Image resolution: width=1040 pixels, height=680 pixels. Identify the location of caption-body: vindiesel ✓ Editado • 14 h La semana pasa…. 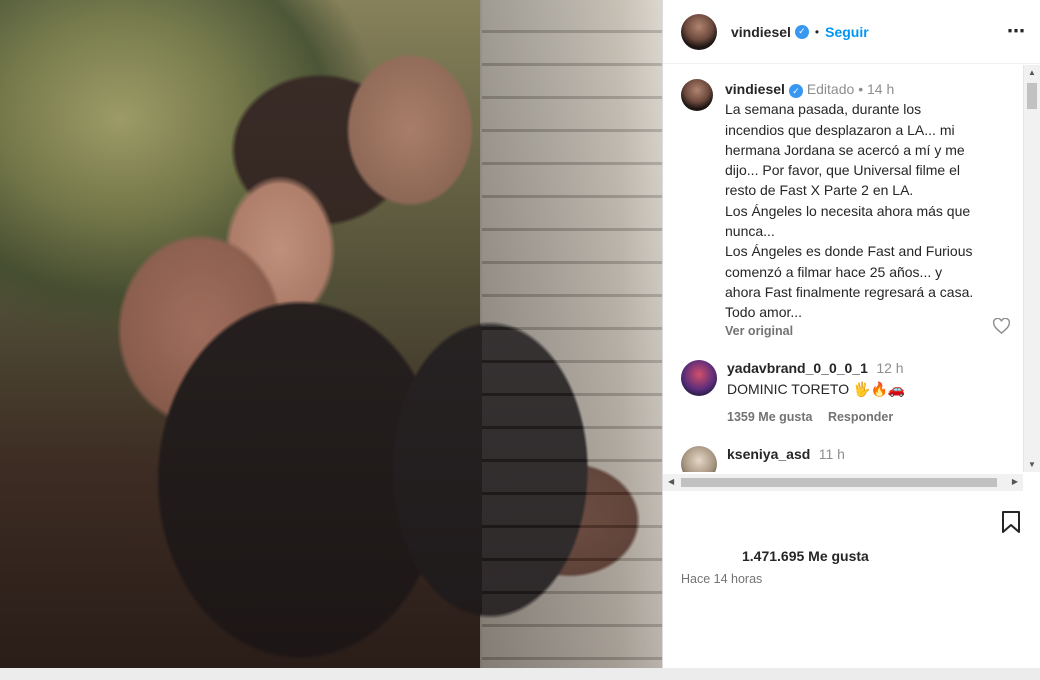
(865, 208).